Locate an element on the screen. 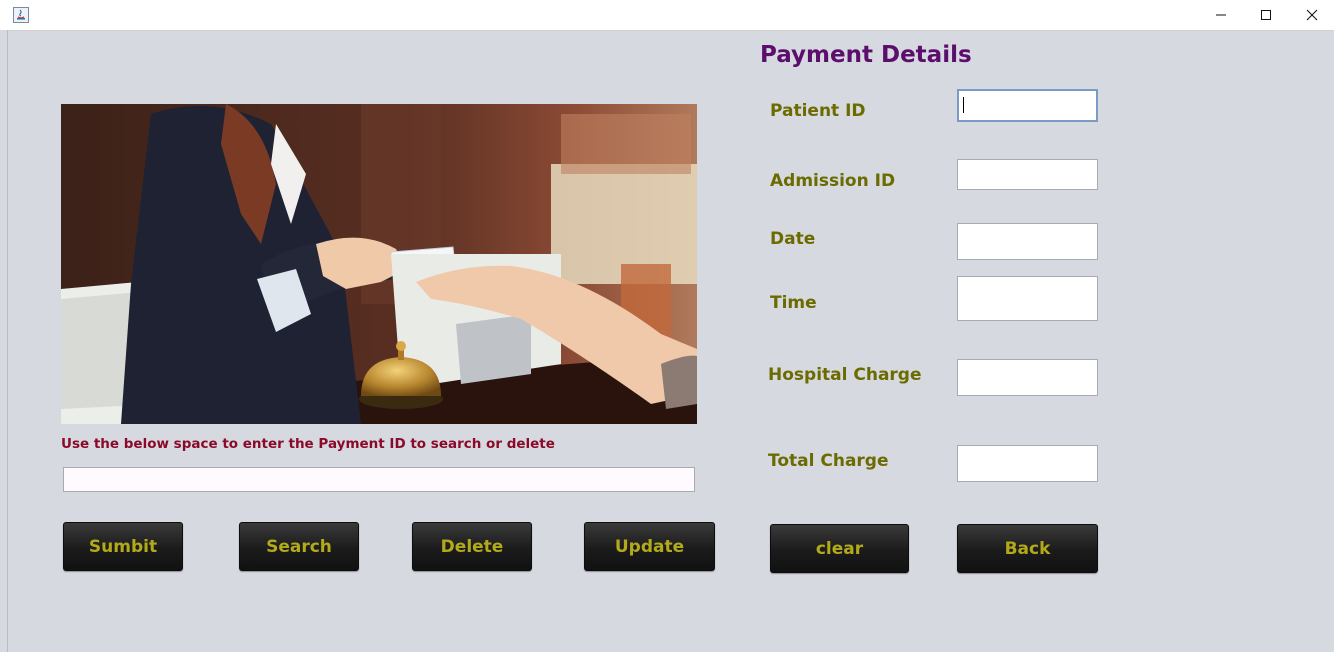  maximize-icon is located at coordinates (1266, 15).